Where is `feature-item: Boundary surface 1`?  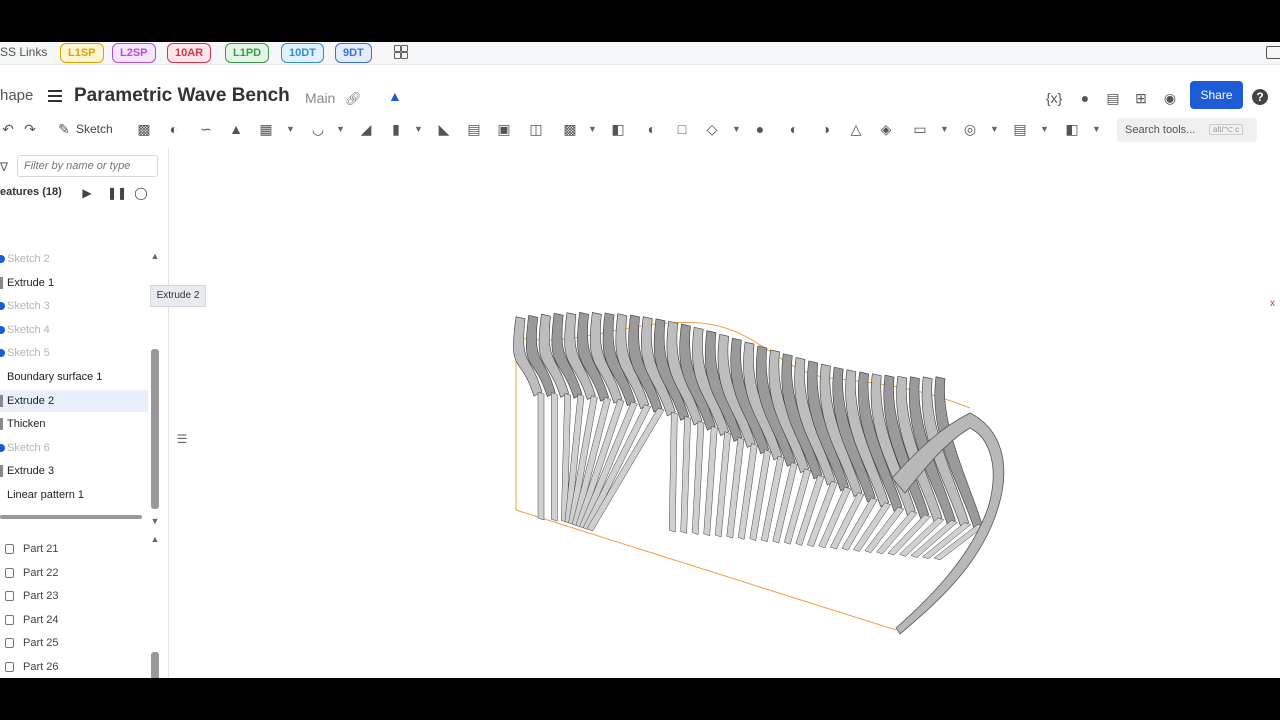
feature-item: Boundary surface 1 is located at coordinates (74, 377).